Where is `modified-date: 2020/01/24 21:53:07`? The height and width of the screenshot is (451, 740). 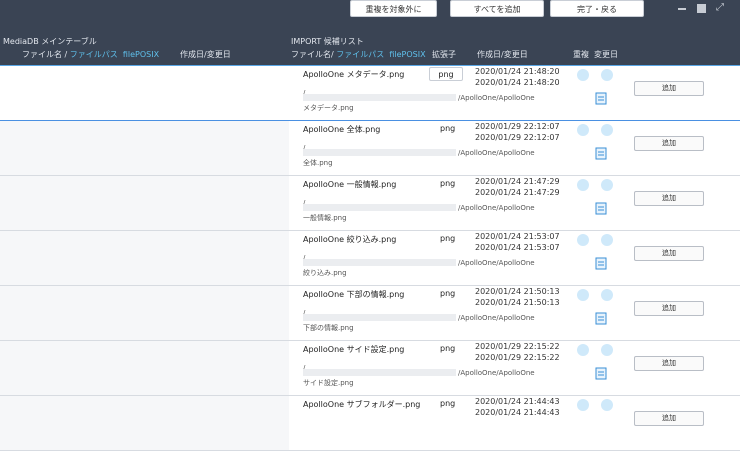 modified-date: 2020/01/24 21:53:07 is located at coordinates (517, 247).